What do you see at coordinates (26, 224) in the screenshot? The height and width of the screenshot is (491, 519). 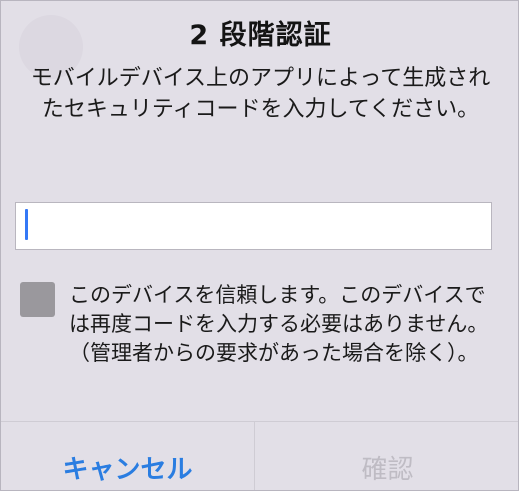 I see `text-caret` at bounding box center [26, 224].